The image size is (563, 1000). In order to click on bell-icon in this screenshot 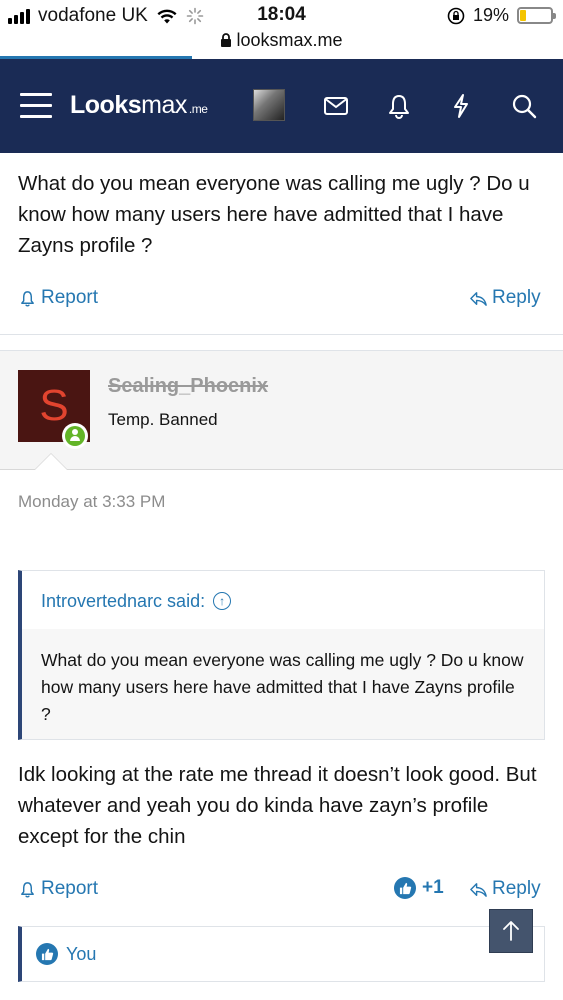, I will do `click(399, 106)`.